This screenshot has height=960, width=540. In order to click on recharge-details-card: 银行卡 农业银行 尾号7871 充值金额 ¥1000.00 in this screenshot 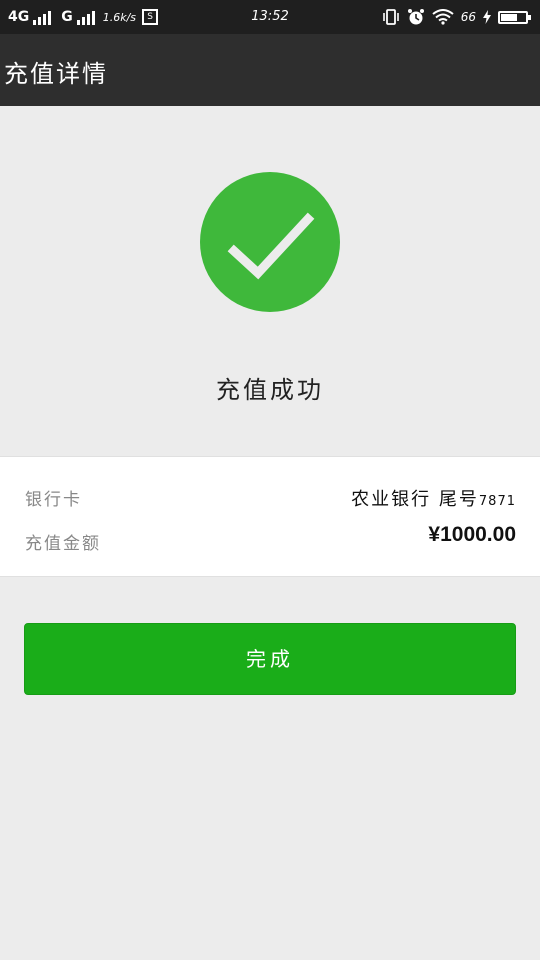, I will do `click(270, 516)`.